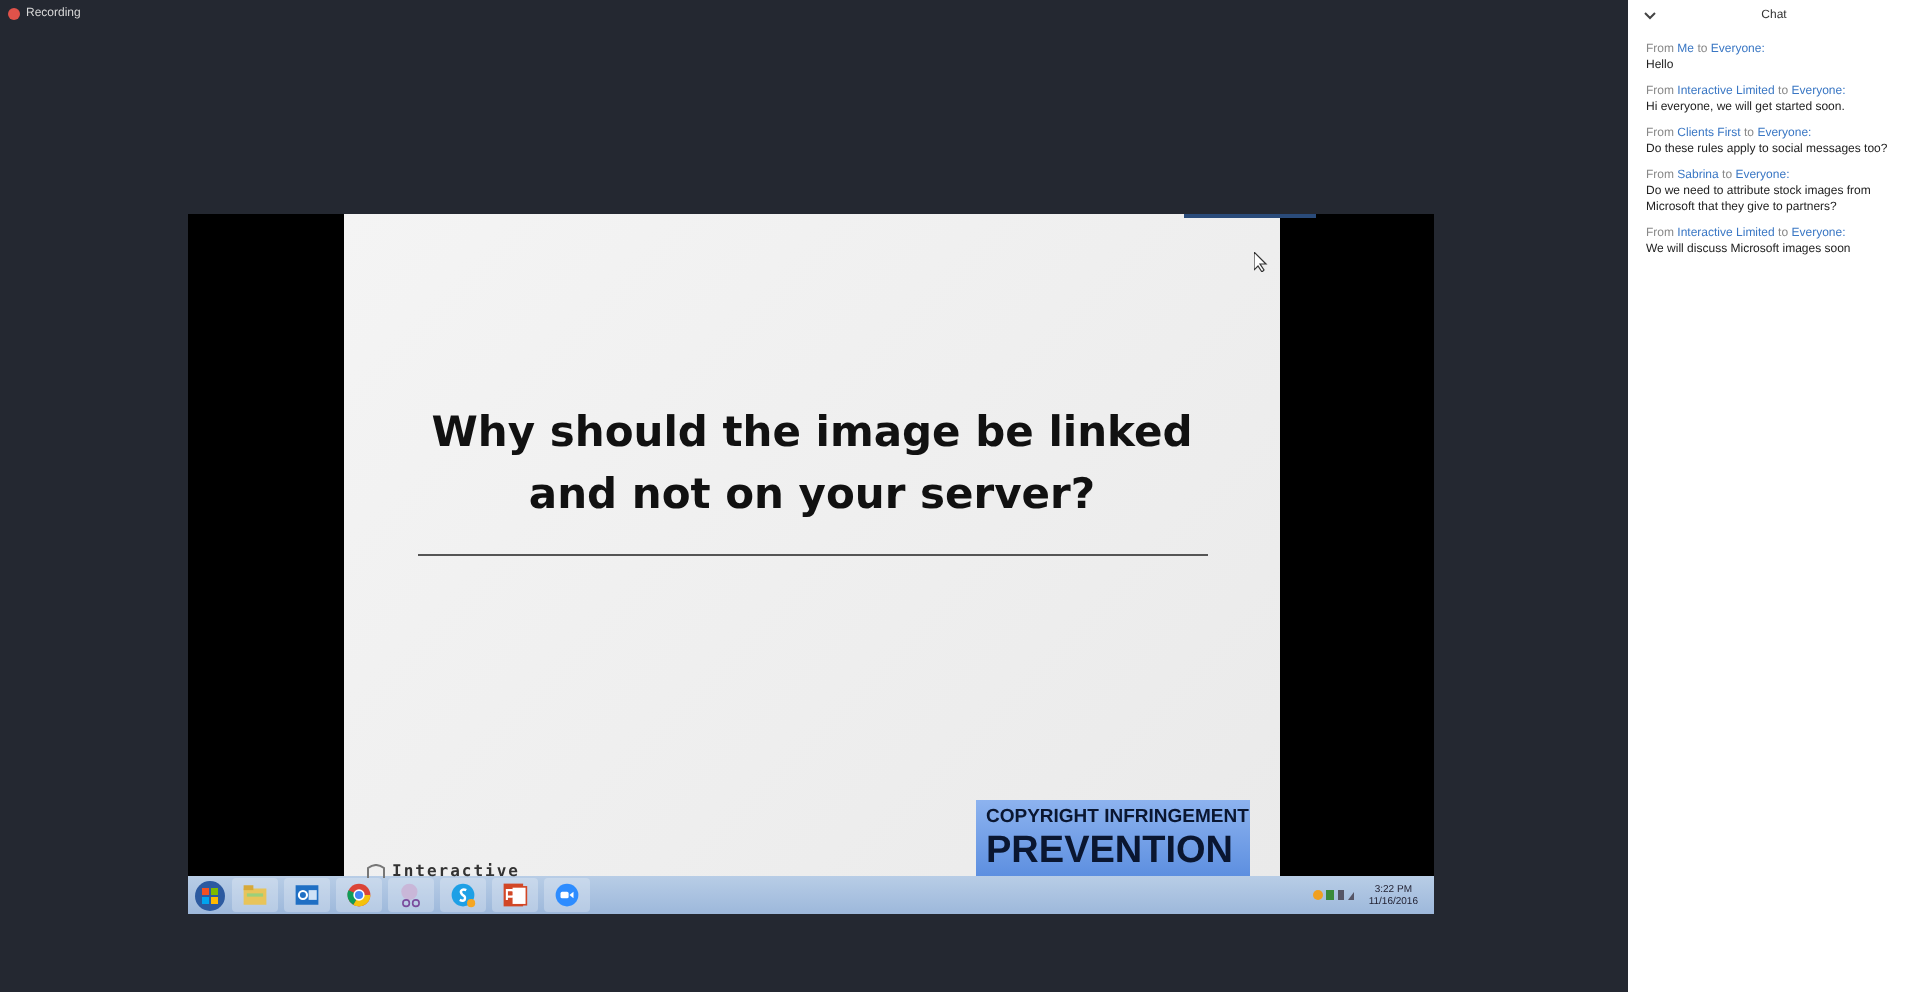 This screenshot has height=992, width=1920. I want to click on logo-icon, so click(376, 871).